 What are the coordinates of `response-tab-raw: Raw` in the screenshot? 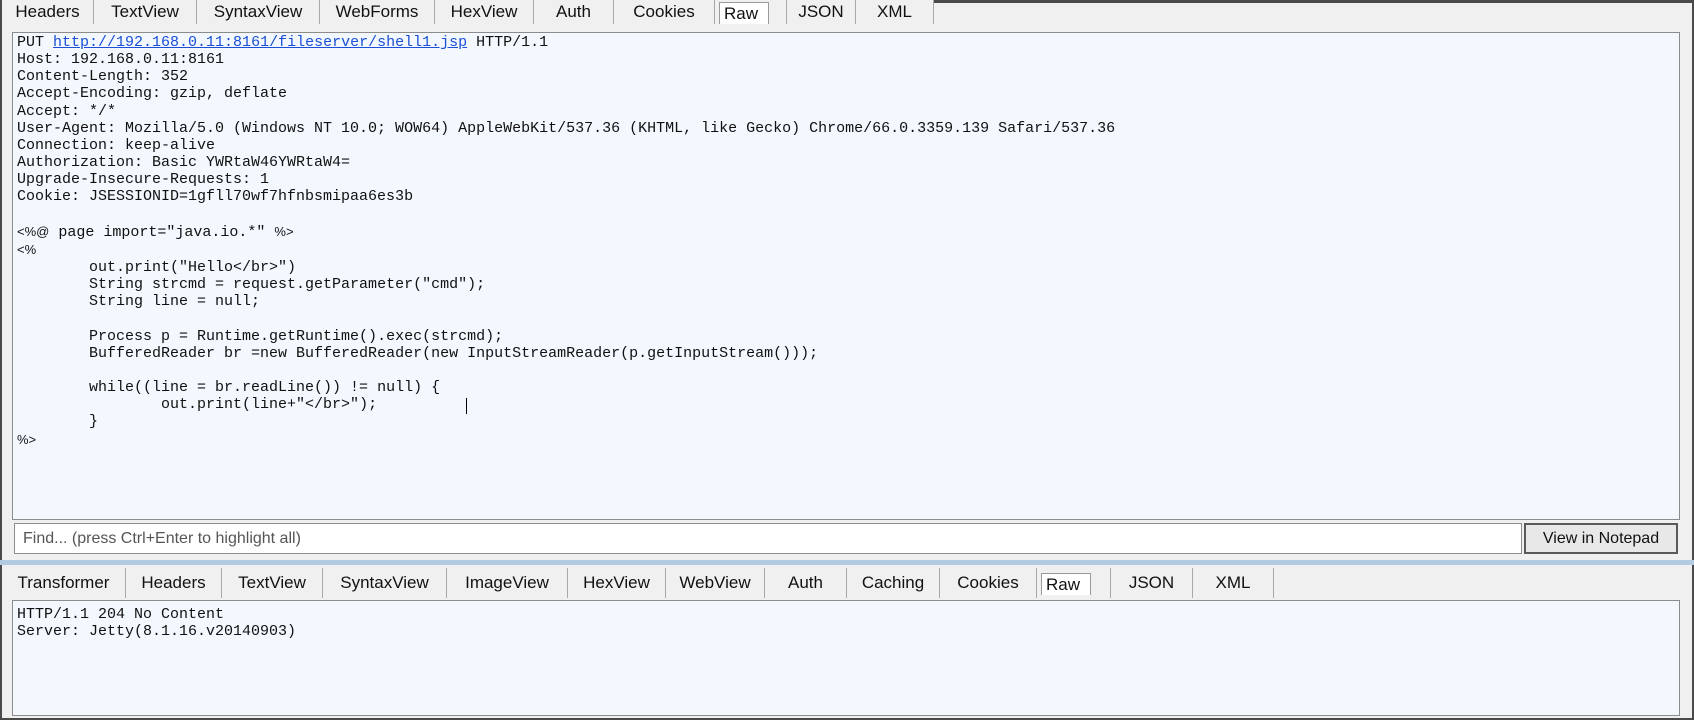 It's located at (1074, 583).